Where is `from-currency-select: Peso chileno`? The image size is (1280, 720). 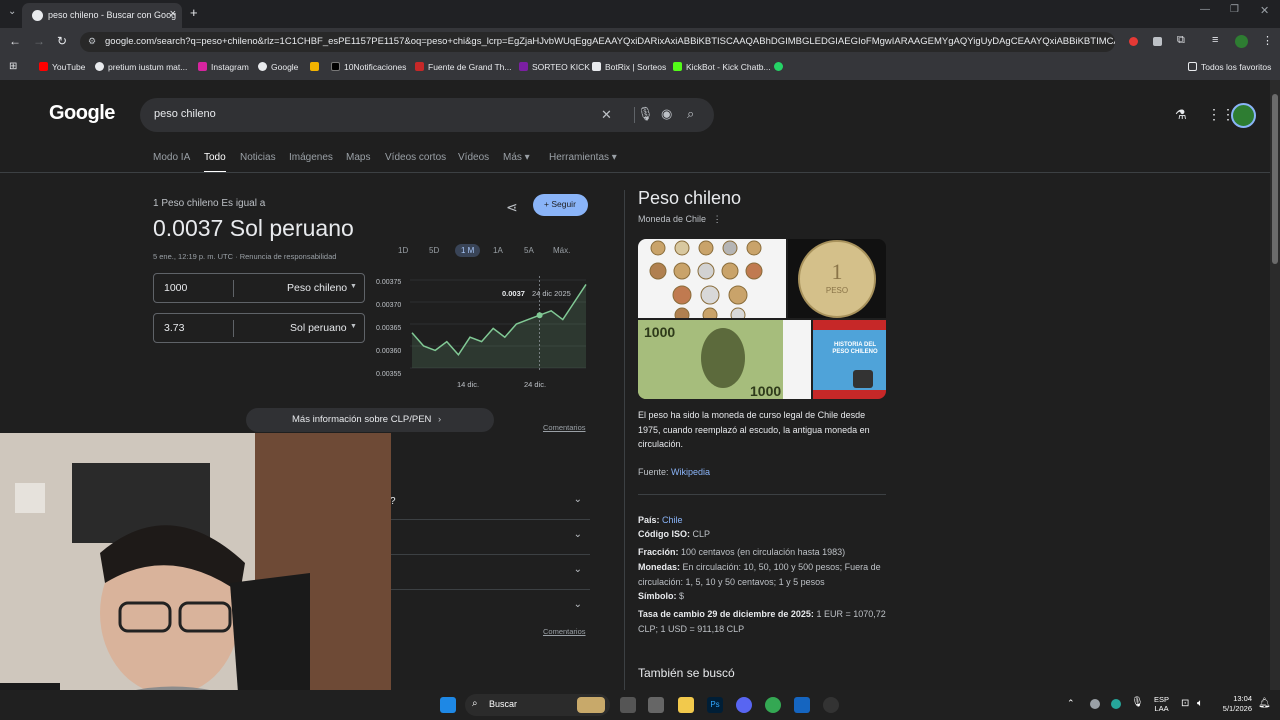 from-currency-select: Peso chileno is located at coordinates (317, 288).